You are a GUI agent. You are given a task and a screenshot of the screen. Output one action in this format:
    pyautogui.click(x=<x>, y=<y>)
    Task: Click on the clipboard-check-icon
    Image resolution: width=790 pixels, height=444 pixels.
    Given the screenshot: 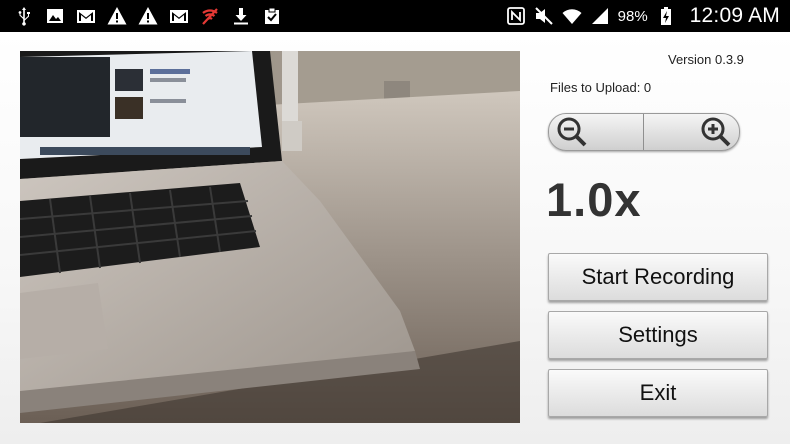 What is the action you would take?
    pyautogui.click(x=272, y=16)
    